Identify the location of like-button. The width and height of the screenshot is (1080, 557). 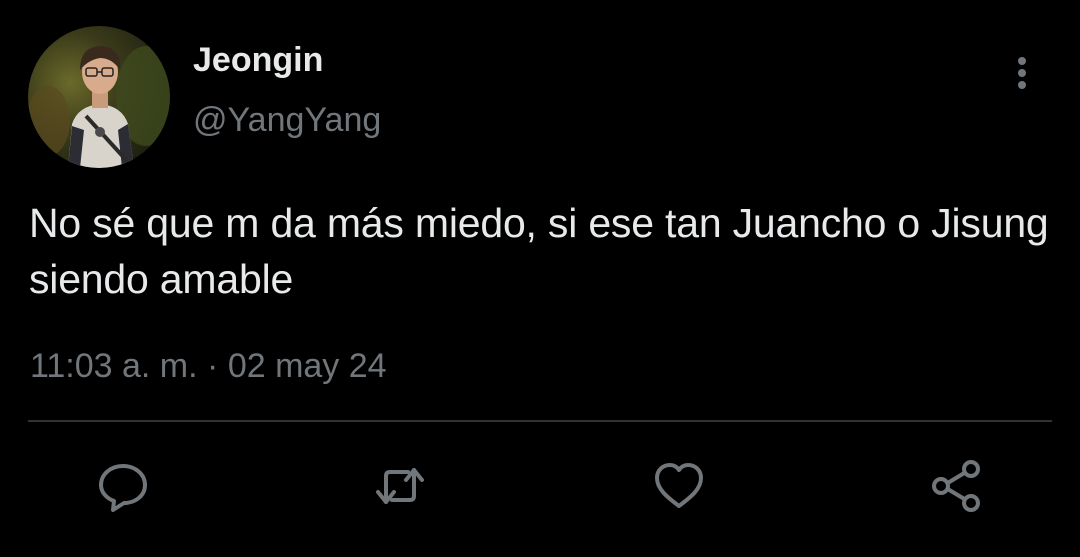
(679, 486).